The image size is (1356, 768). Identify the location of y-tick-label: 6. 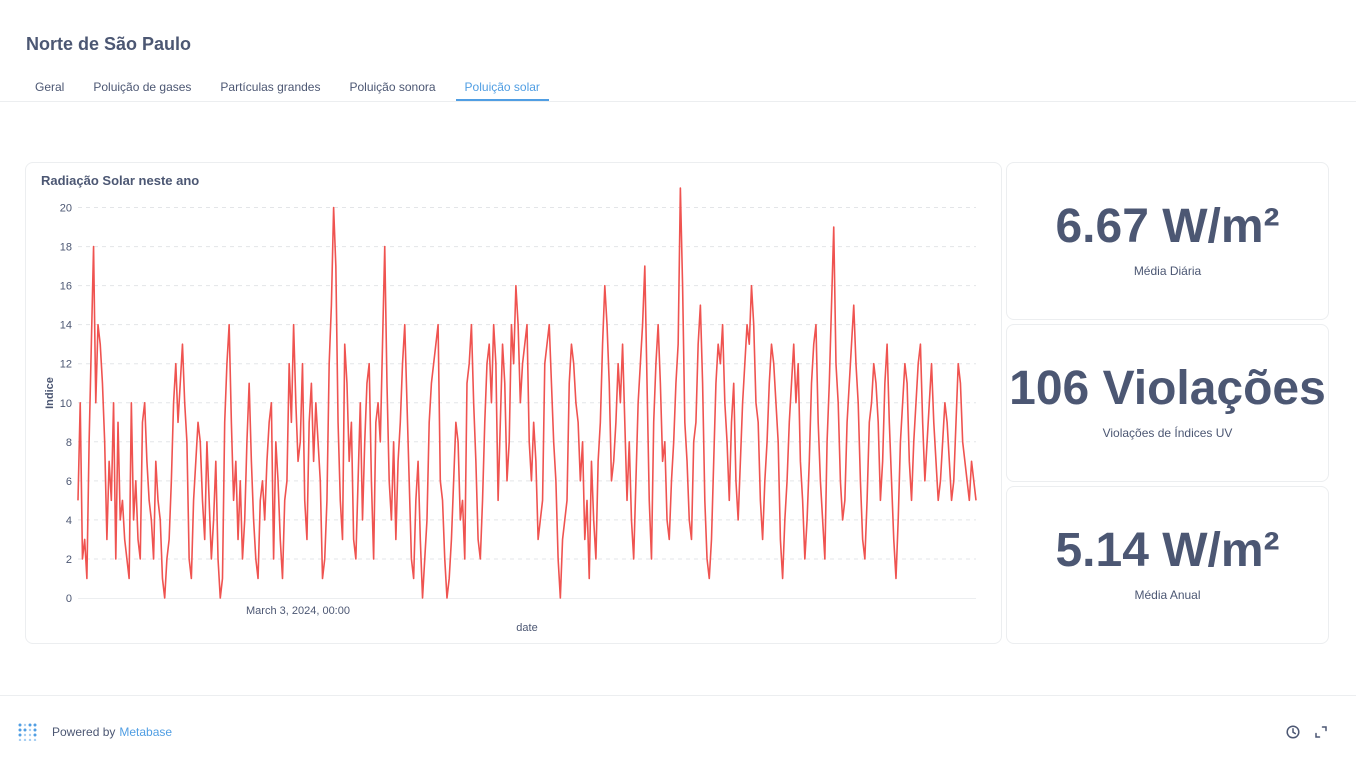
(69, 482).